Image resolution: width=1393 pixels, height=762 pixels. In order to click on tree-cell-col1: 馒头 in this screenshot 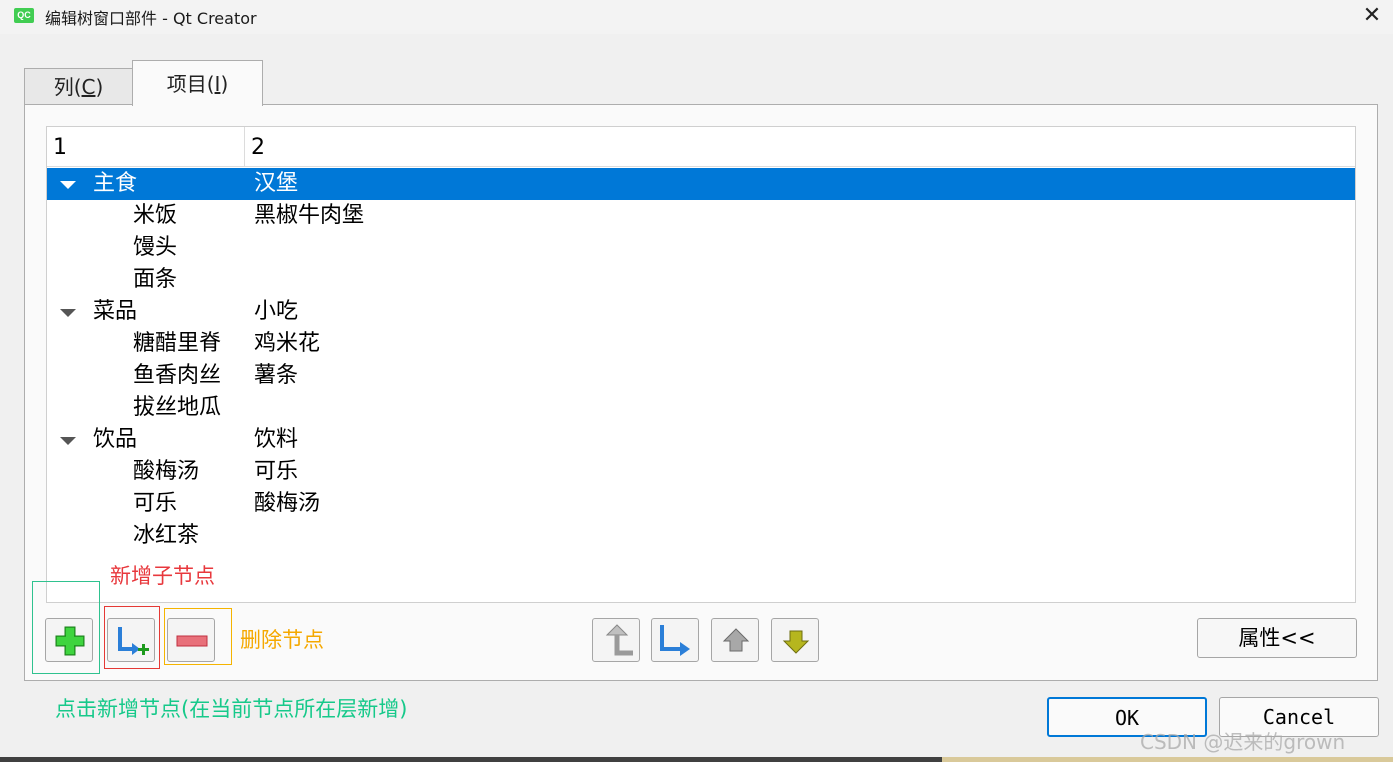, I will do `click(155, 247)`.